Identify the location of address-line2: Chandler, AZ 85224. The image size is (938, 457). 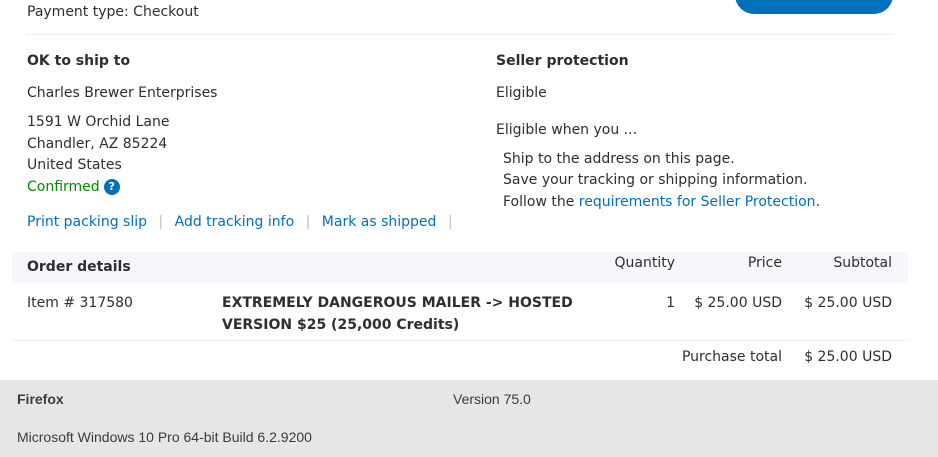
(97, 144).